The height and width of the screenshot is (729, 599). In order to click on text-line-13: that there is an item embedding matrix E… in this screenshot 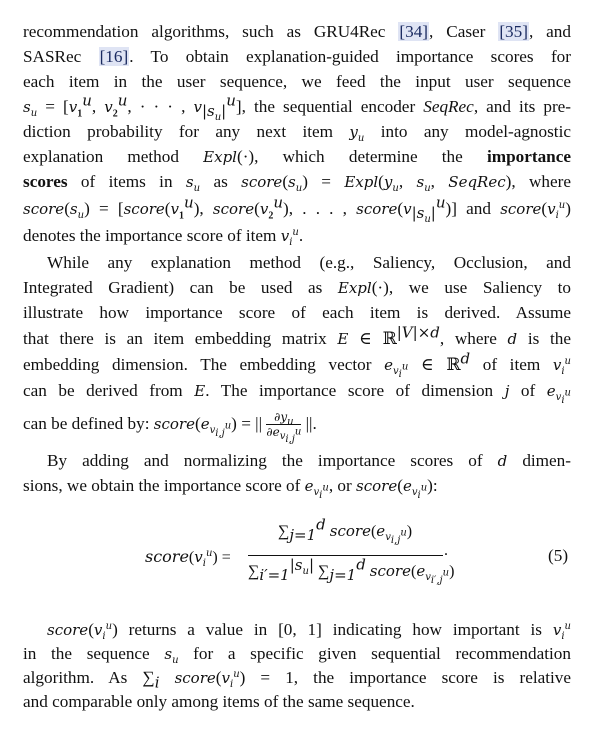, I will do `click(297, 335)`.